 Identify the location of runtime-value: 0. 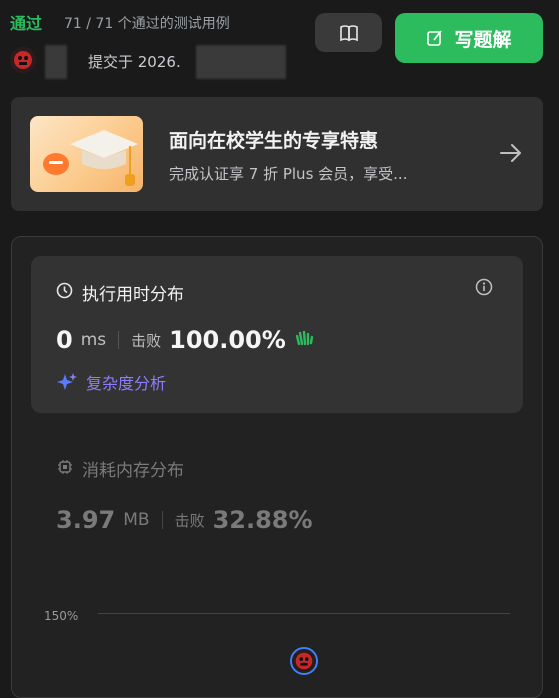
(64, 340).